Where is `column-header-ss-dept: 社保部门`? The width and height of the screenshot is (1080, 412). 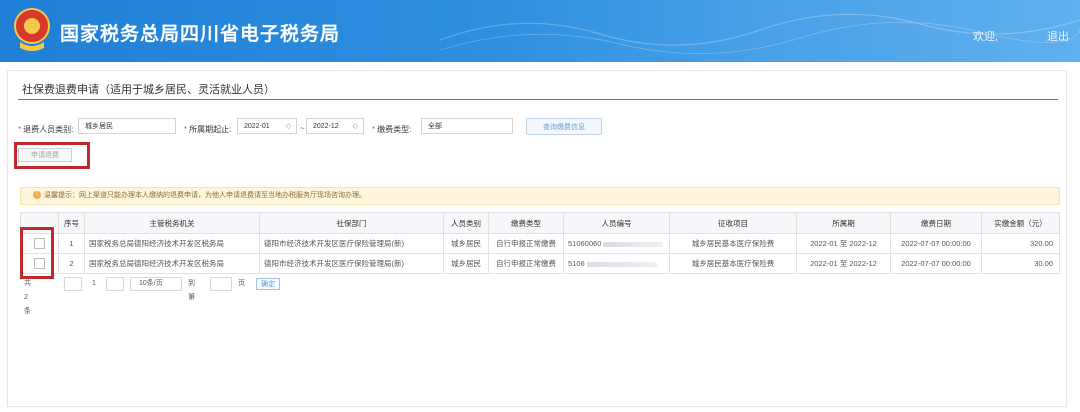
column-header-ss-dept: 社保部门 is located at coordinates (351, 223).